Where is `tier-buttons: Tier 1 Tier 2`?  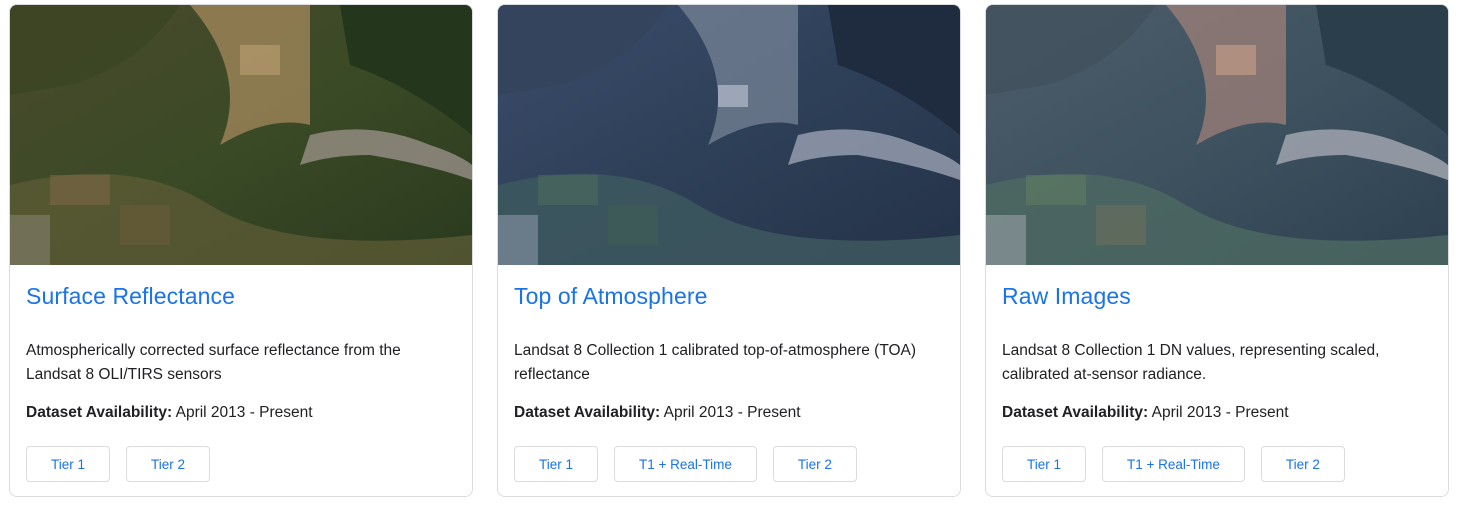
tier-buttons: Tier 1 Tier 2 is located at coordinates (118, 464).